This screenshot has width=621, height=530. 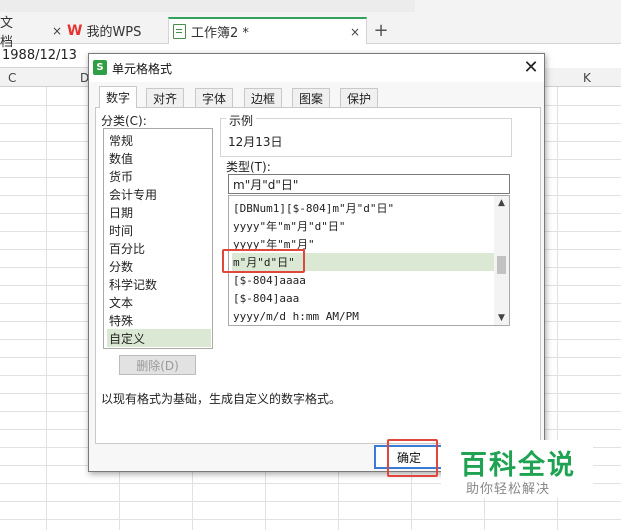 What do you see at coordinates (381, 30) in the screenshot?
I see `add-tab-icon: +` at bounding box center [381, 30].